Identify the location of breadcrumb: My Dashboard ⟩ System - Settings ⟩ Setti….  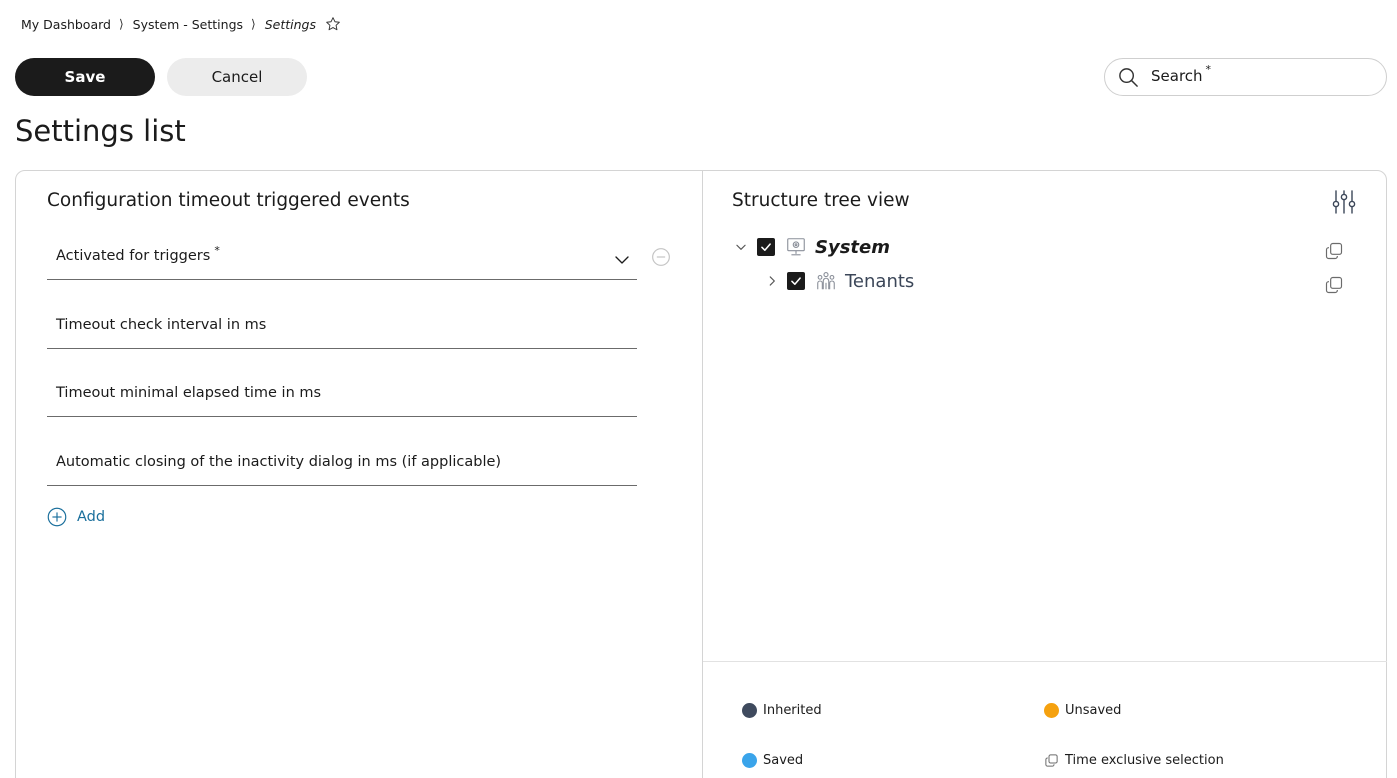
(181, 24).